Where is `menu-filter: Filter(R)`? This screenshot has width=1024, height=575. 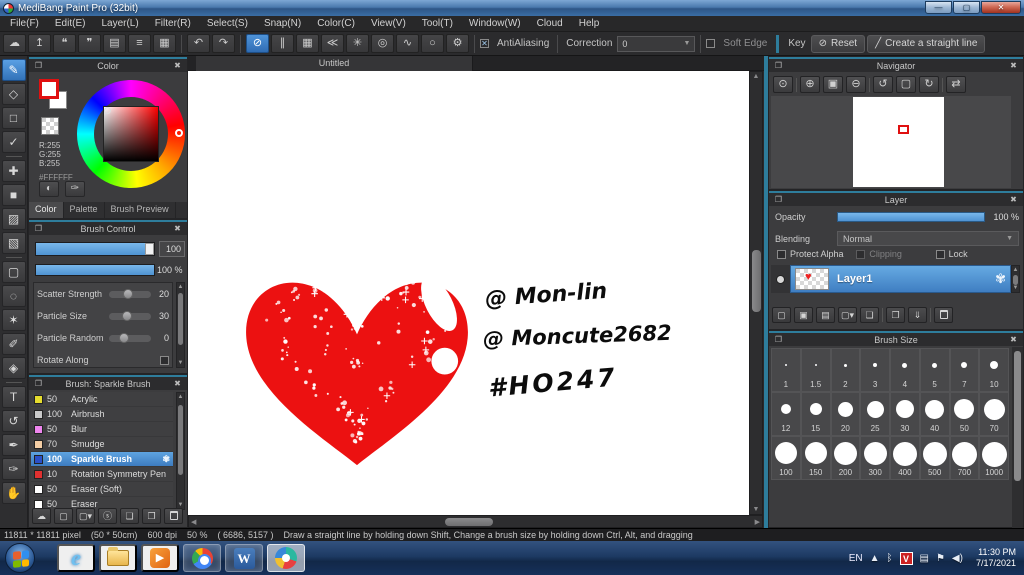
menu-filter: Filter(R) is located at coordinates (173, 24).